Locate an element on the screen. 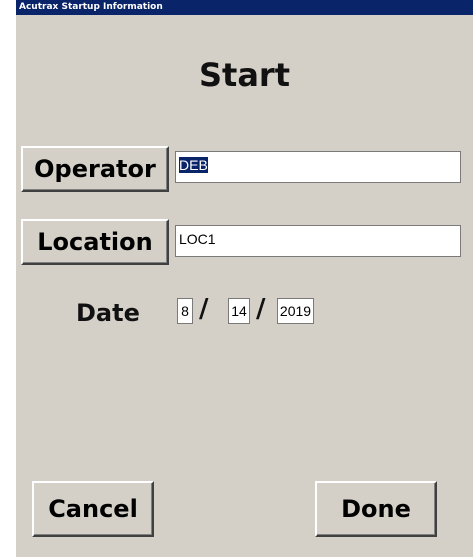  cancel-button: Cancel is located at coordinates (93, 509).